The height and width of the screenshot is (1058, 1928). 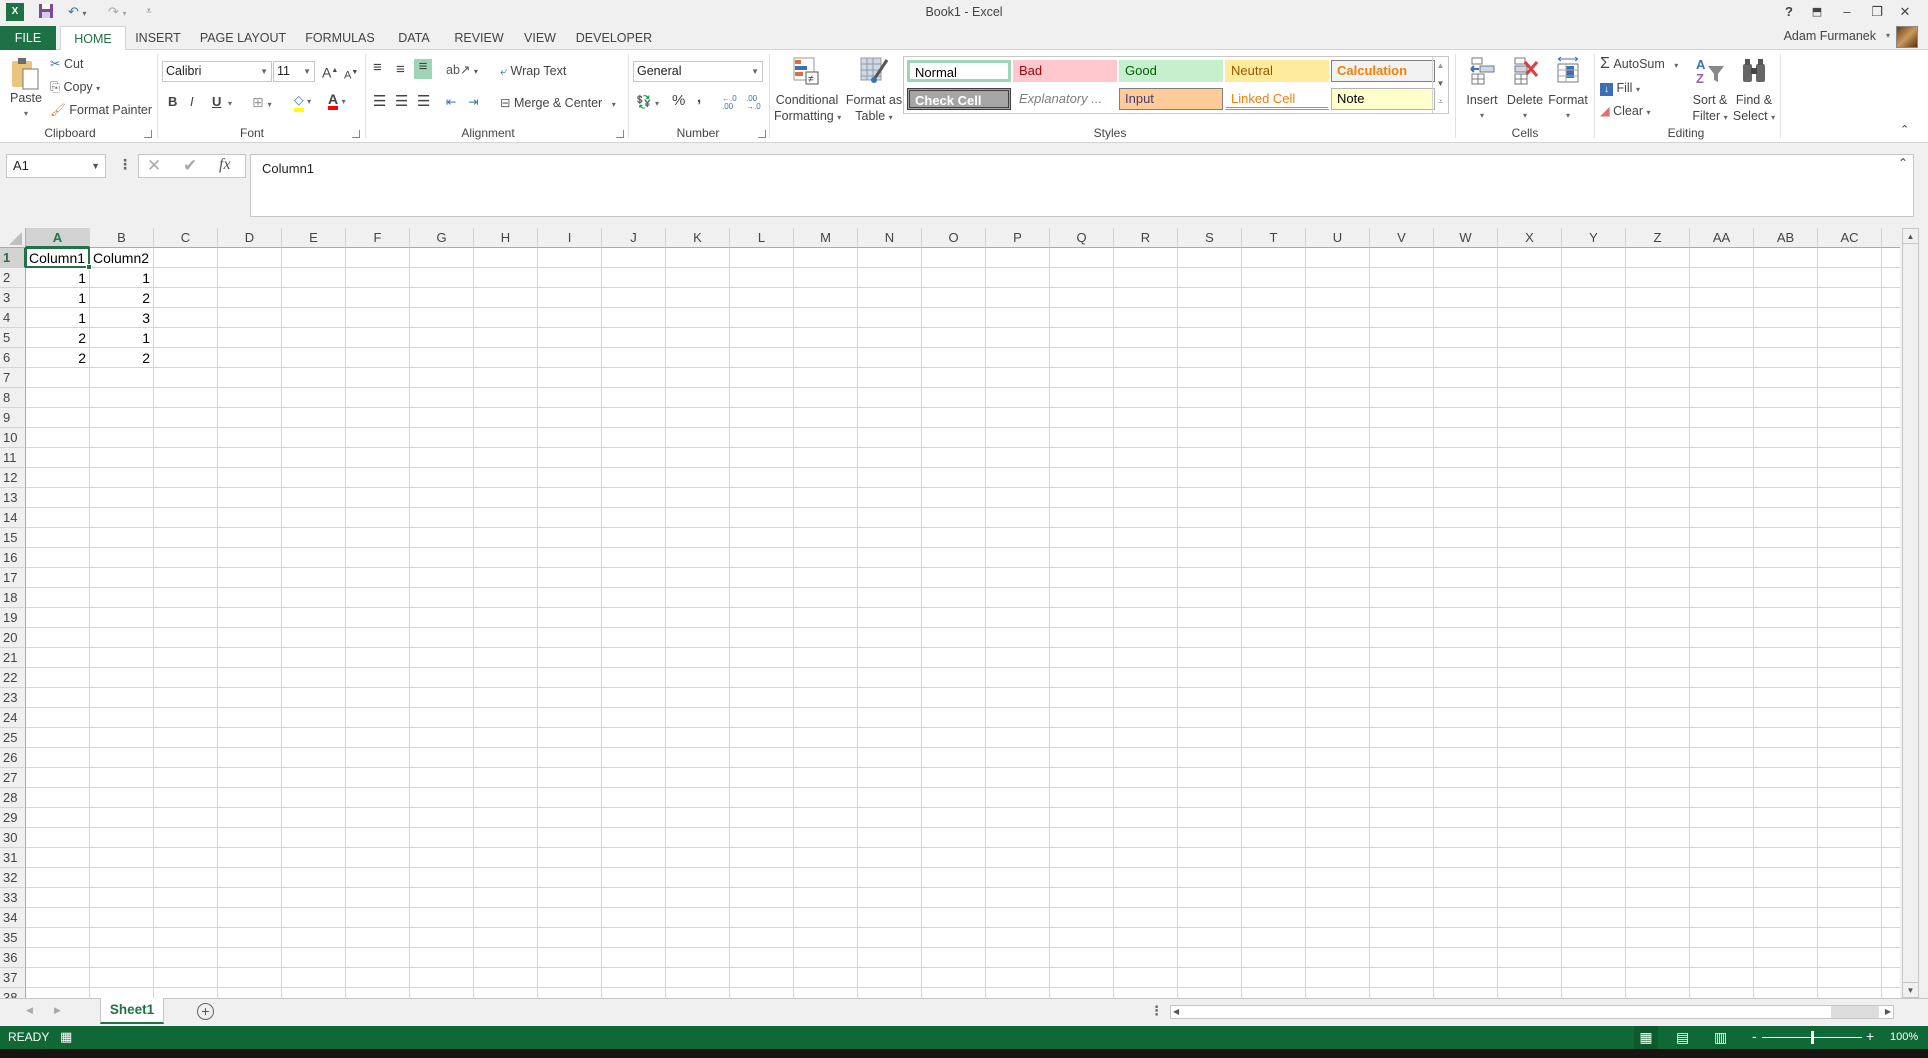 What do you see at coordinates (570, 298) in the screenshot?
I see `cell-i3` at bounding box center [570, 298].